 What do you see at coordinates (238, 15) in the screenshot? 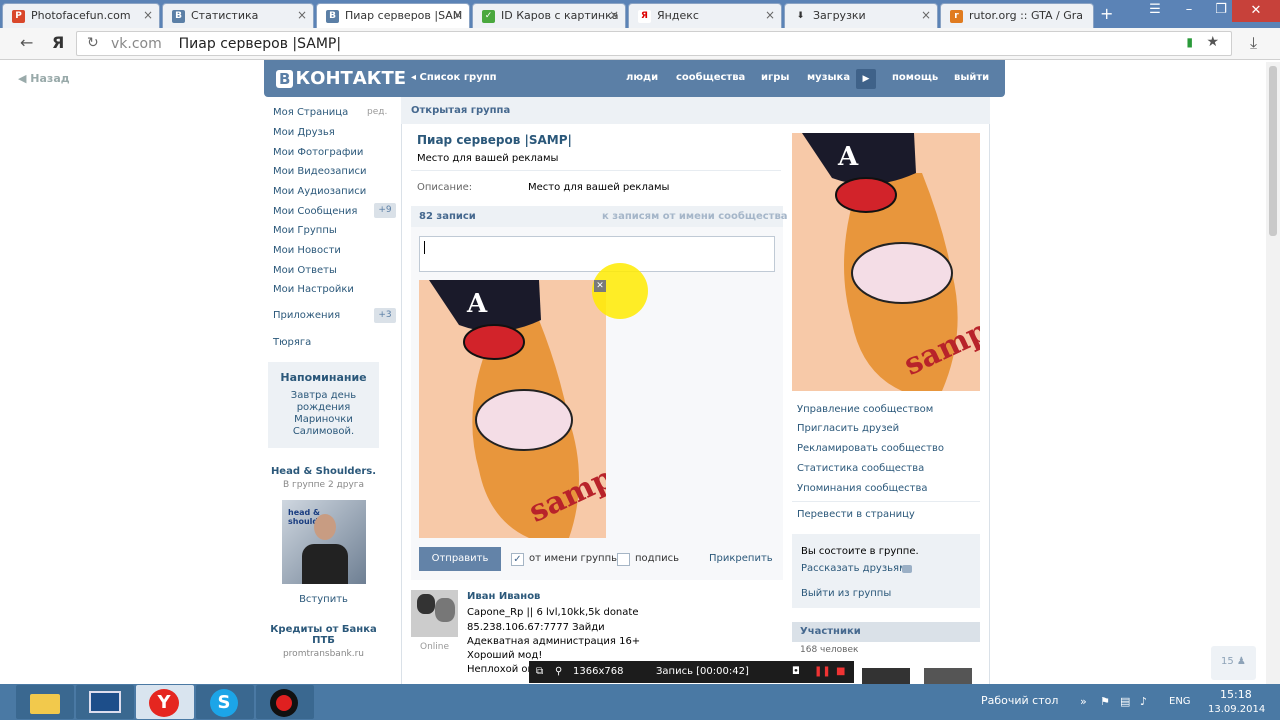
I see `tab-stats: B Статистика ×` at bounding box center [238, 15].